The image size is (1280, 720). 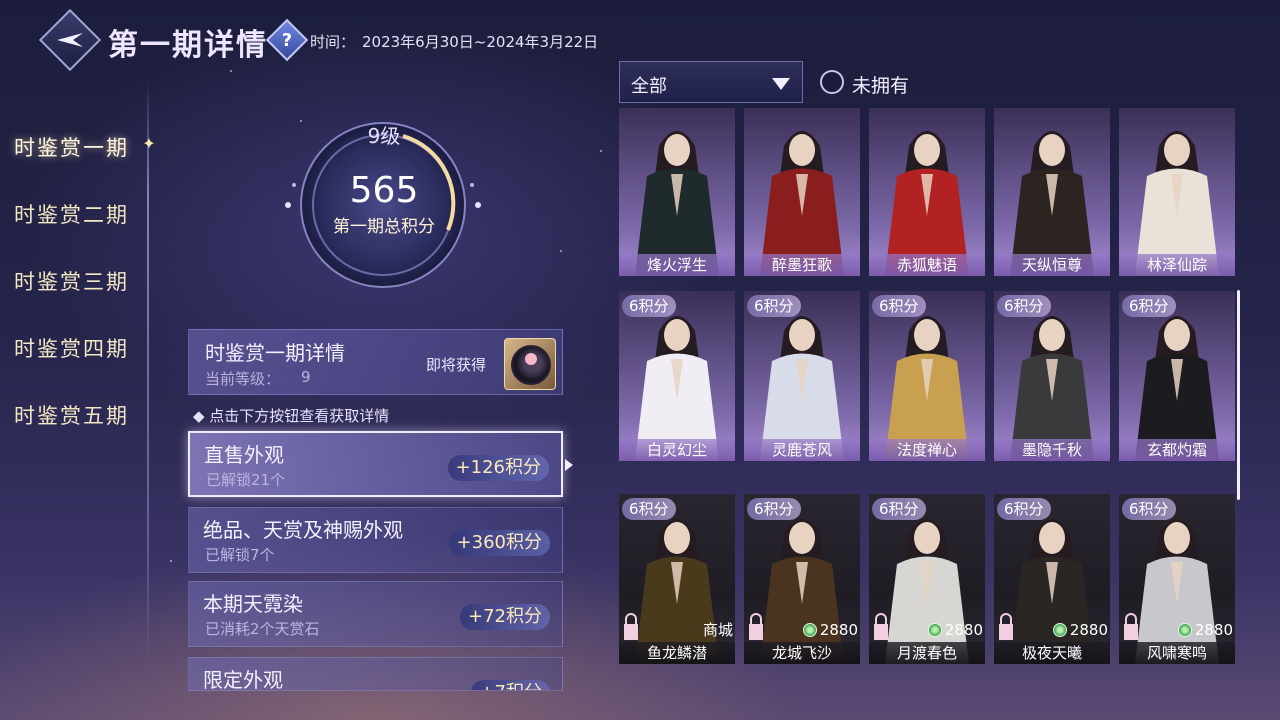 I want to click on outfit-card: 赤狐魅语, so click(x=927, y=192).